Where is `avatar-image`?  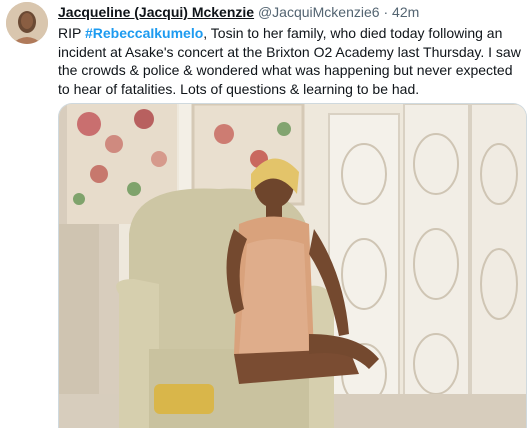
avatar-image is located at coordinates (27, 23).